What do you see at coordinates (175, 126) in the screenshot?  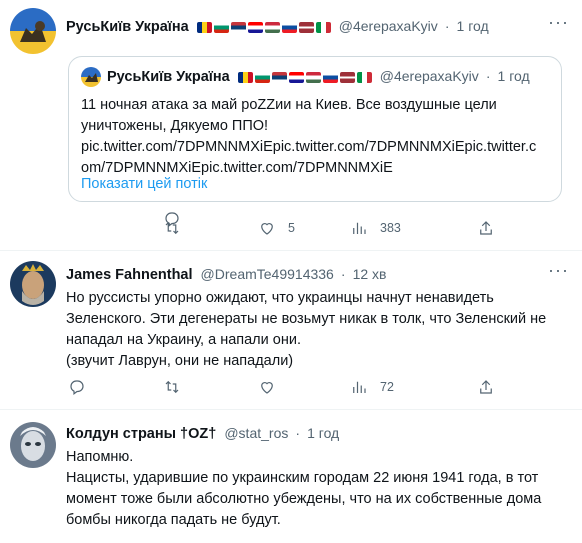 I see `quote-text-line: уничтожены, Дякуемо ППО!` at bounding box center [175, 126].